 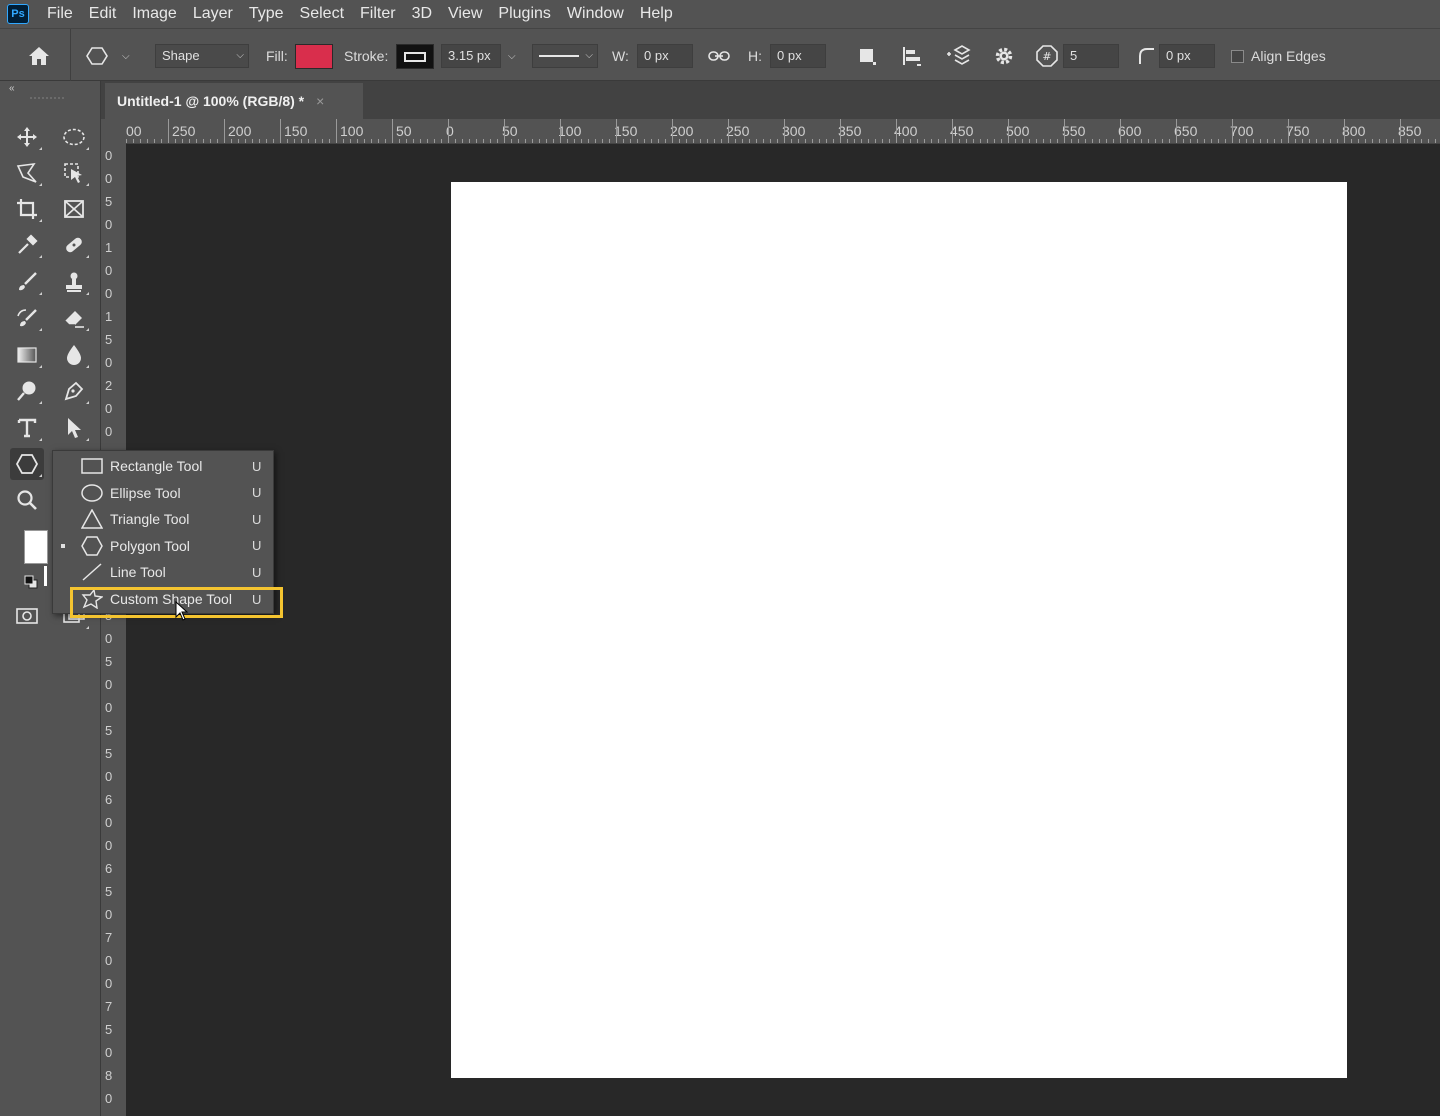 I want to click on blur-icon, so click(x=74, y=355).